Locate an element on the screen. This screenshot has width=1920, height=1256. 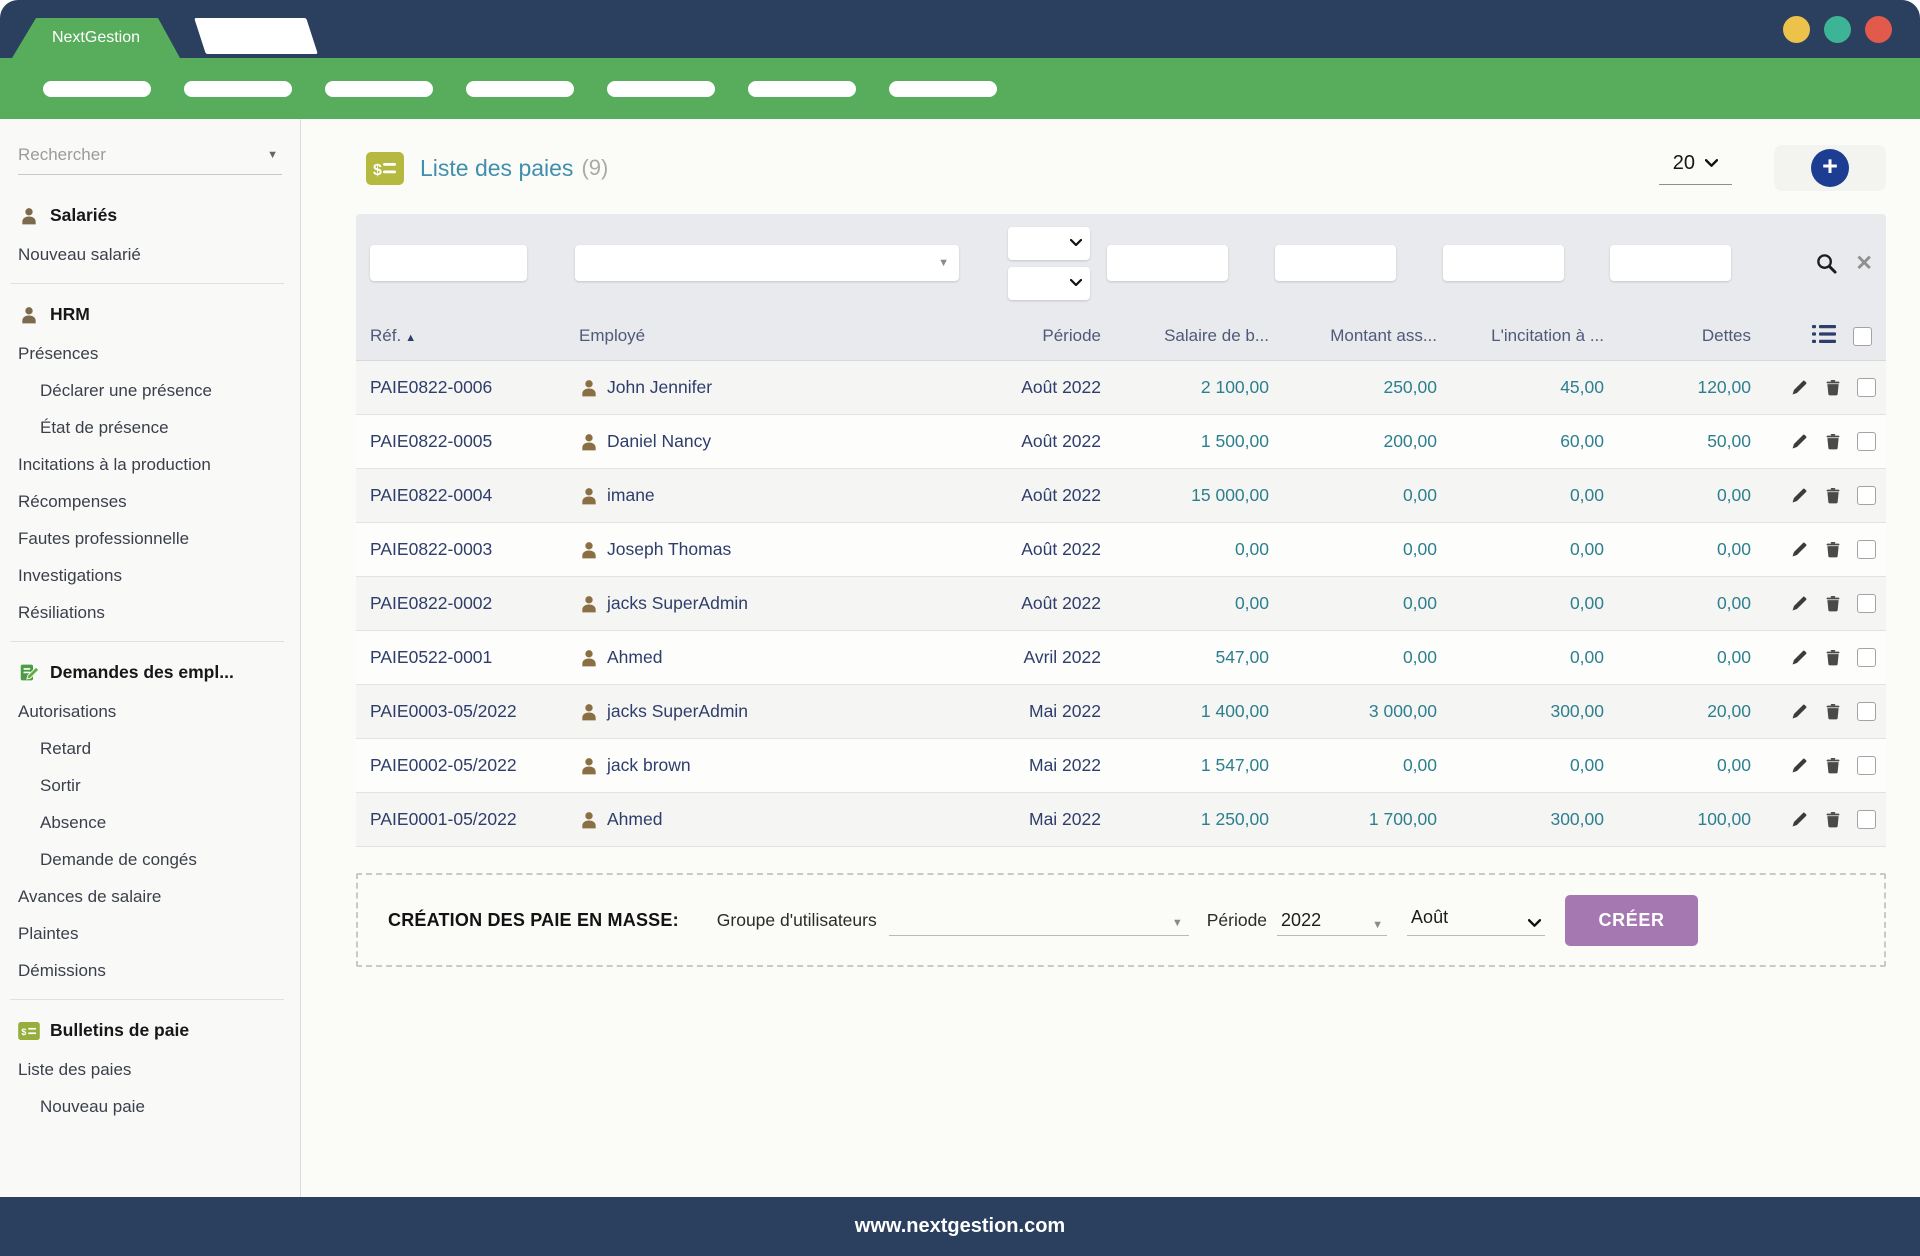
add-payroll-button: + is located at coordinates (1830, 168).